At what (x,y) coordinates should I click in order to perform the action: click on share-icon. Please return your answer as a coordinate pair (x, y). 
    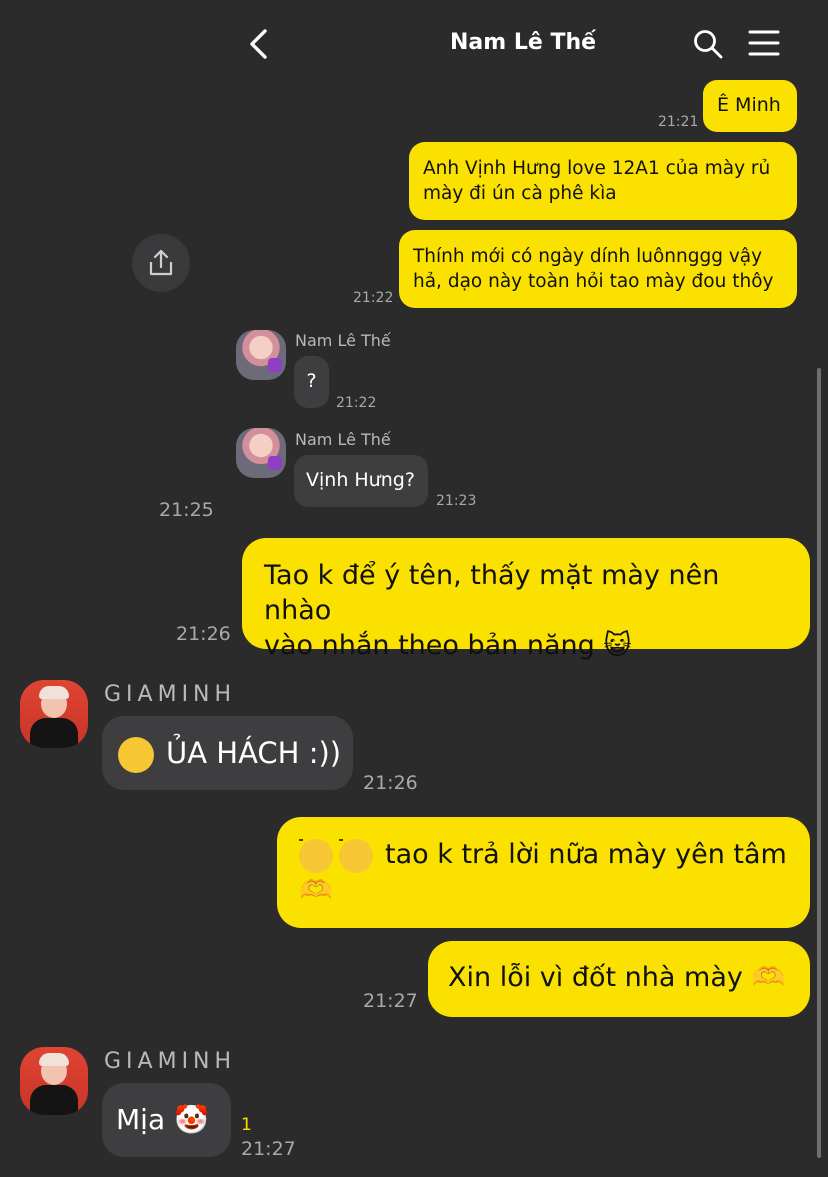
    Looking at the image, I should click on (161, 262).